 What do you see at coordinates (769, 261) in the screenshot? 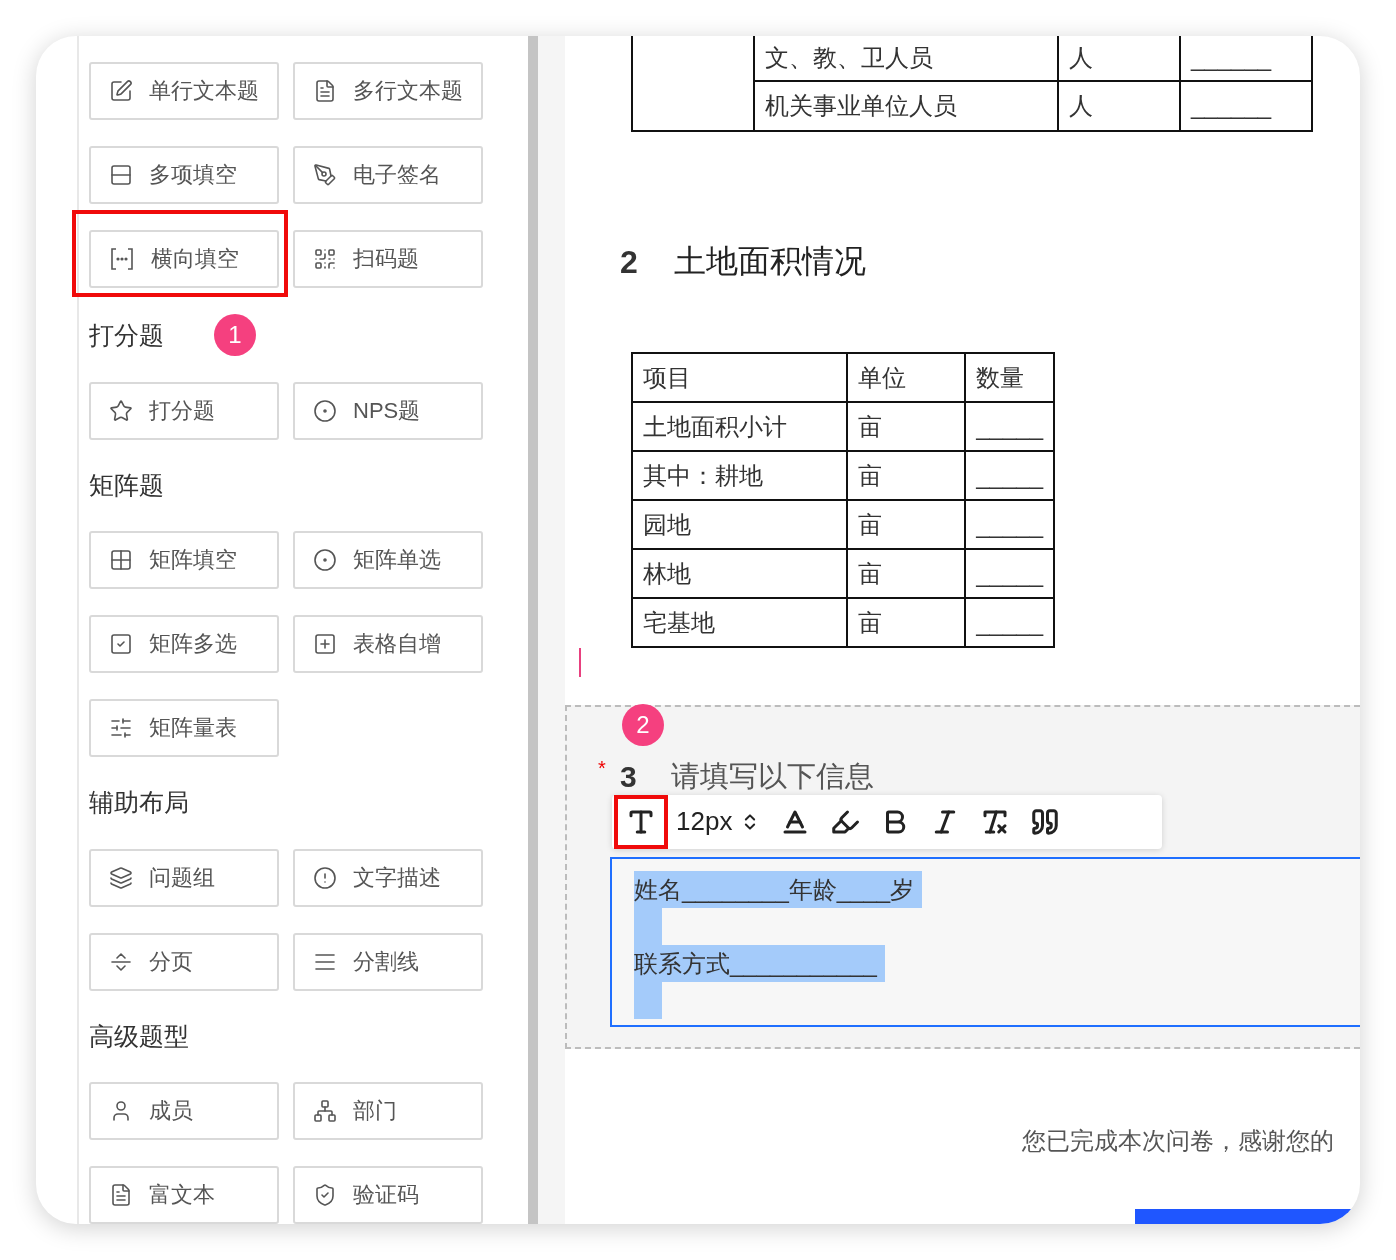
I see `section-title: 土地面积情况` at bounding box center [769, 261].